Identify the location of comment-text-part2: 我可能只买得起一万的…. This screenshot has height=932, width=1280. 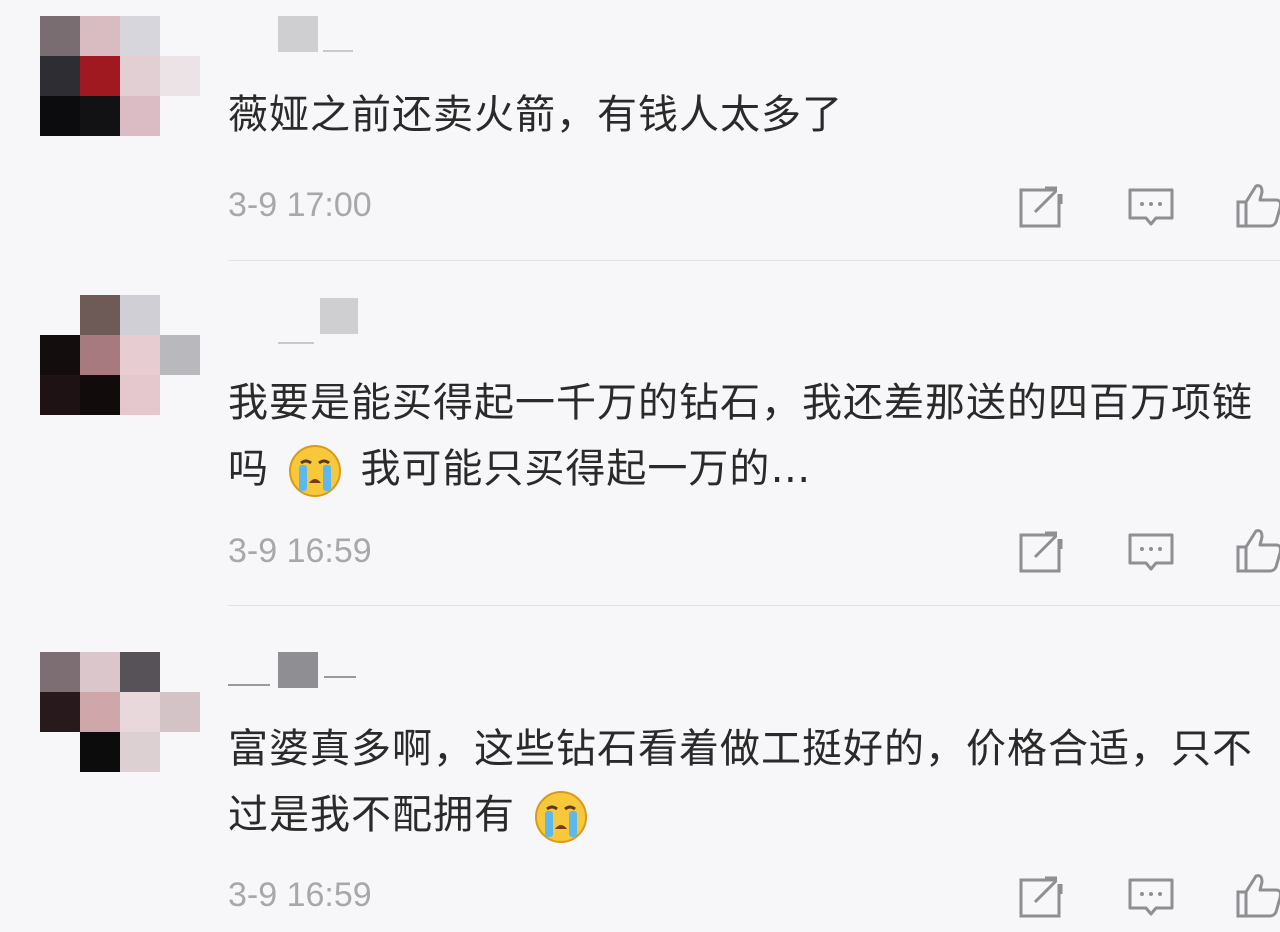
(586, 469).